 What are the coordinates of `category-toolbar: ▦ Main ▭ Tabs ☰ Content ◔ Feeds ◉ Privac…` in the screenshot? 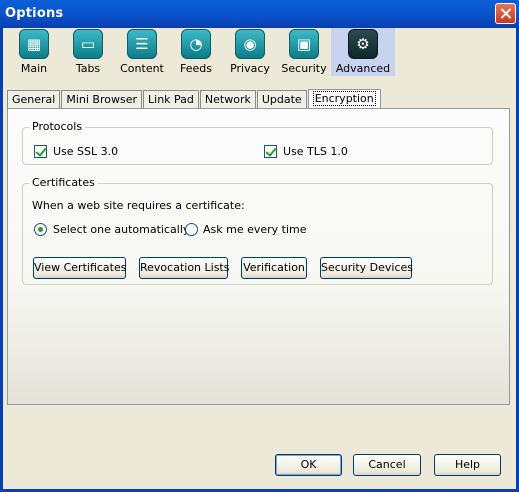 It's located at (201, 52).